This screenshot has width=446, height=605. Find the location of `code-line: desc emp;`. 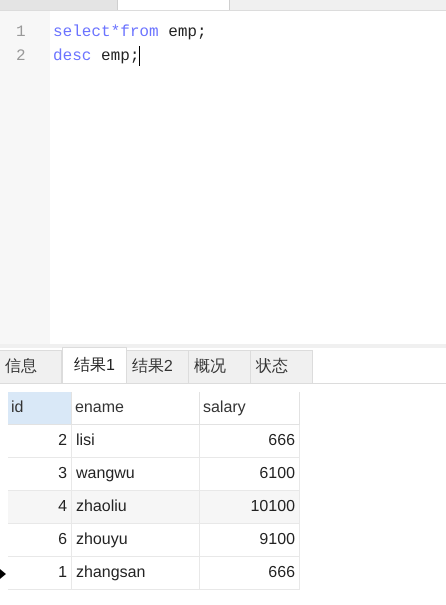

code-line: desc emp; is located at coordinates (96, 56).